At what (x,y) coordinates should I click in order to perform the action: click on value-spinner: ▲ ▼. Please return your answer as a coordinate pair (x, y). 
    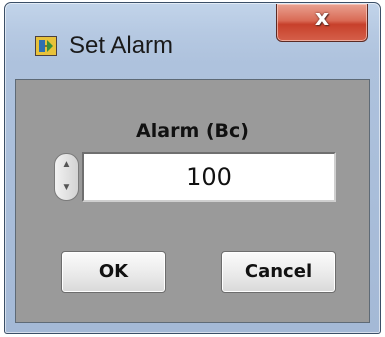
    Looking at the image, I should click on (66, 177).